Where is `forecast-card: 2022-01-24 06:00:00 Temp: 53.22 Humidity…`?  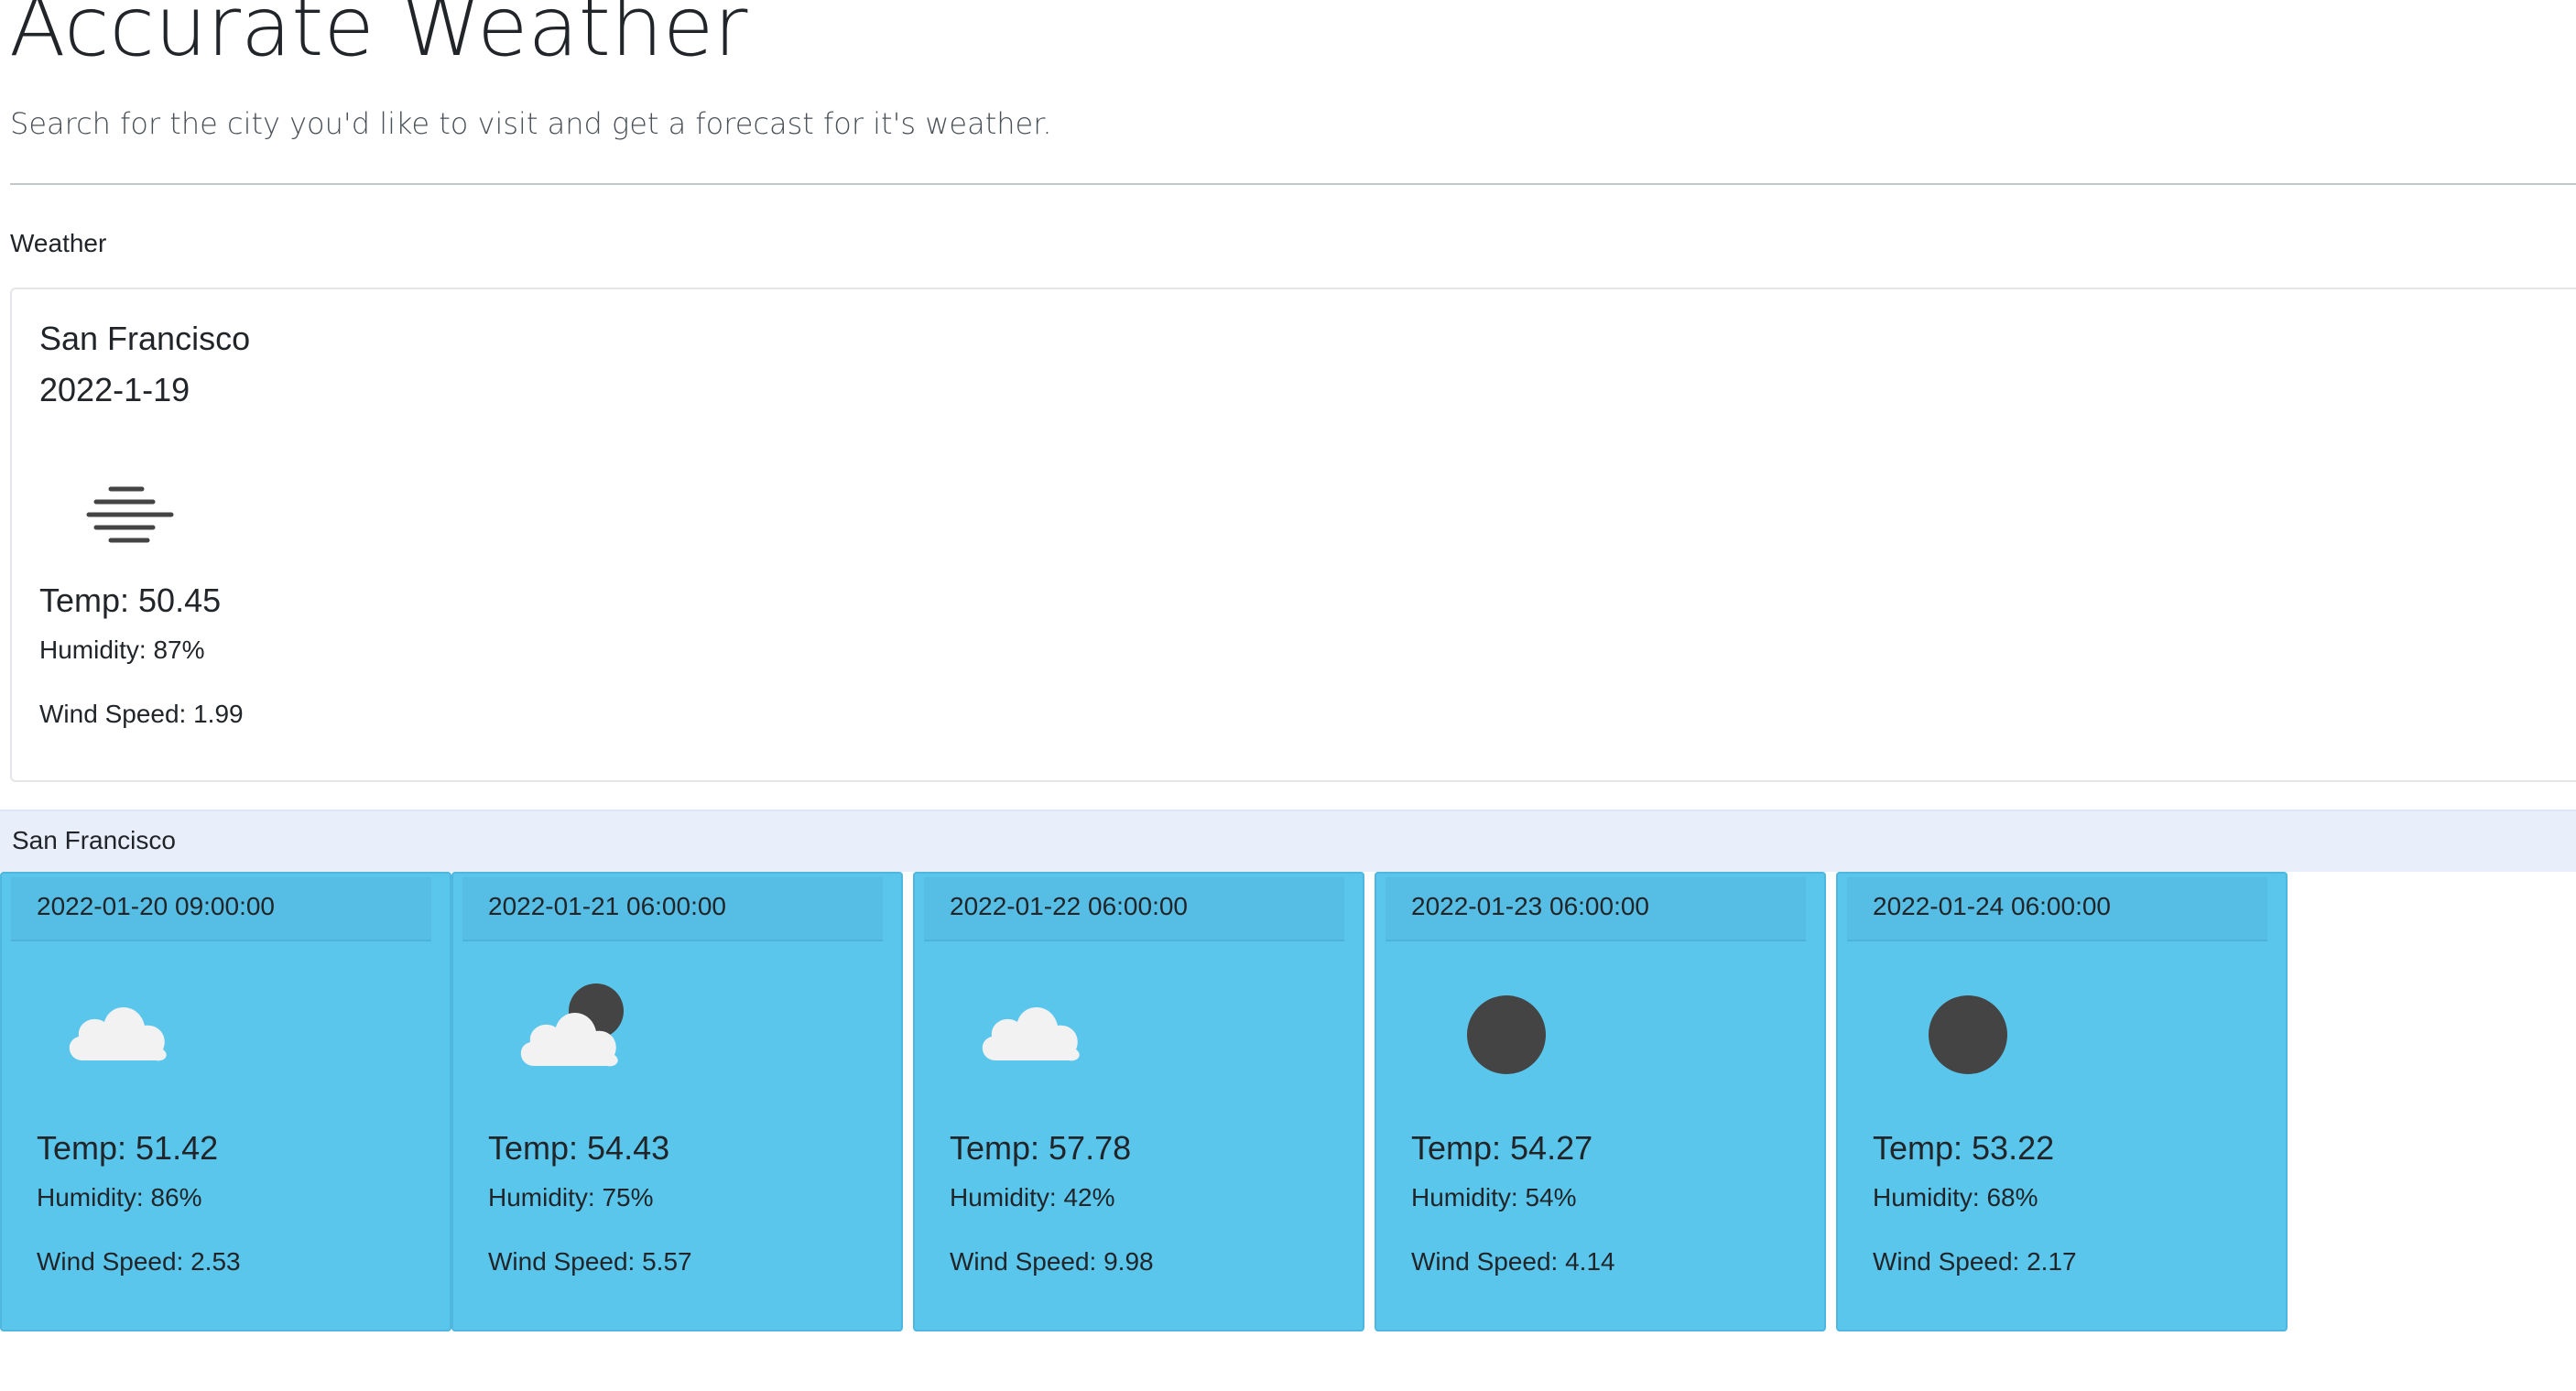
forecast-card: 2022-01-24 06:00:00 Temp: 53.22 Humidity… is located at coordinates (2062, 1101).